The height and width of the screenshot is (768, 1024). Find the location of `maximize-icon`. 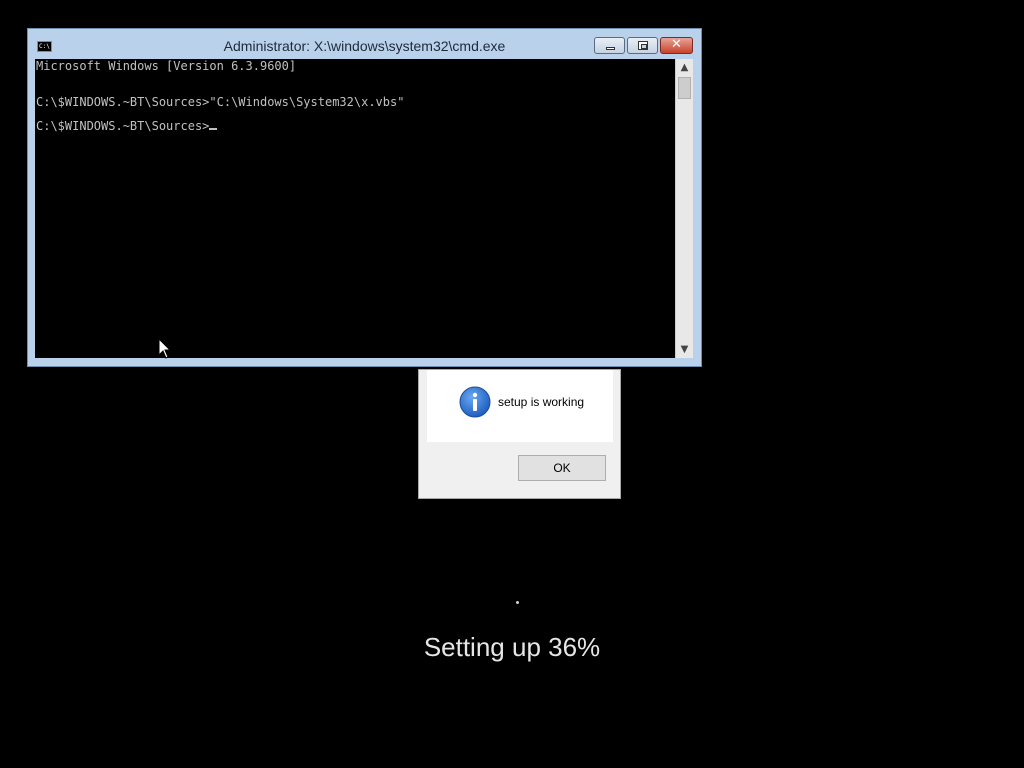

maximize-icon is located at coordinates (643, 45).